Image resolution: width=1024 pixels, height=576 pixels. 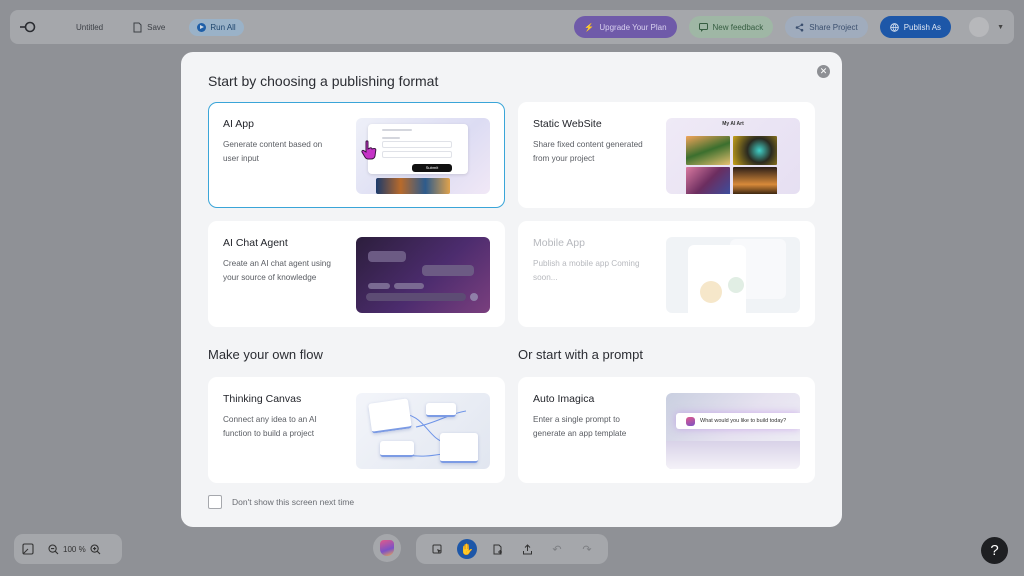 I want to click on dont-show-checkbox, so click(x=215, y=502).